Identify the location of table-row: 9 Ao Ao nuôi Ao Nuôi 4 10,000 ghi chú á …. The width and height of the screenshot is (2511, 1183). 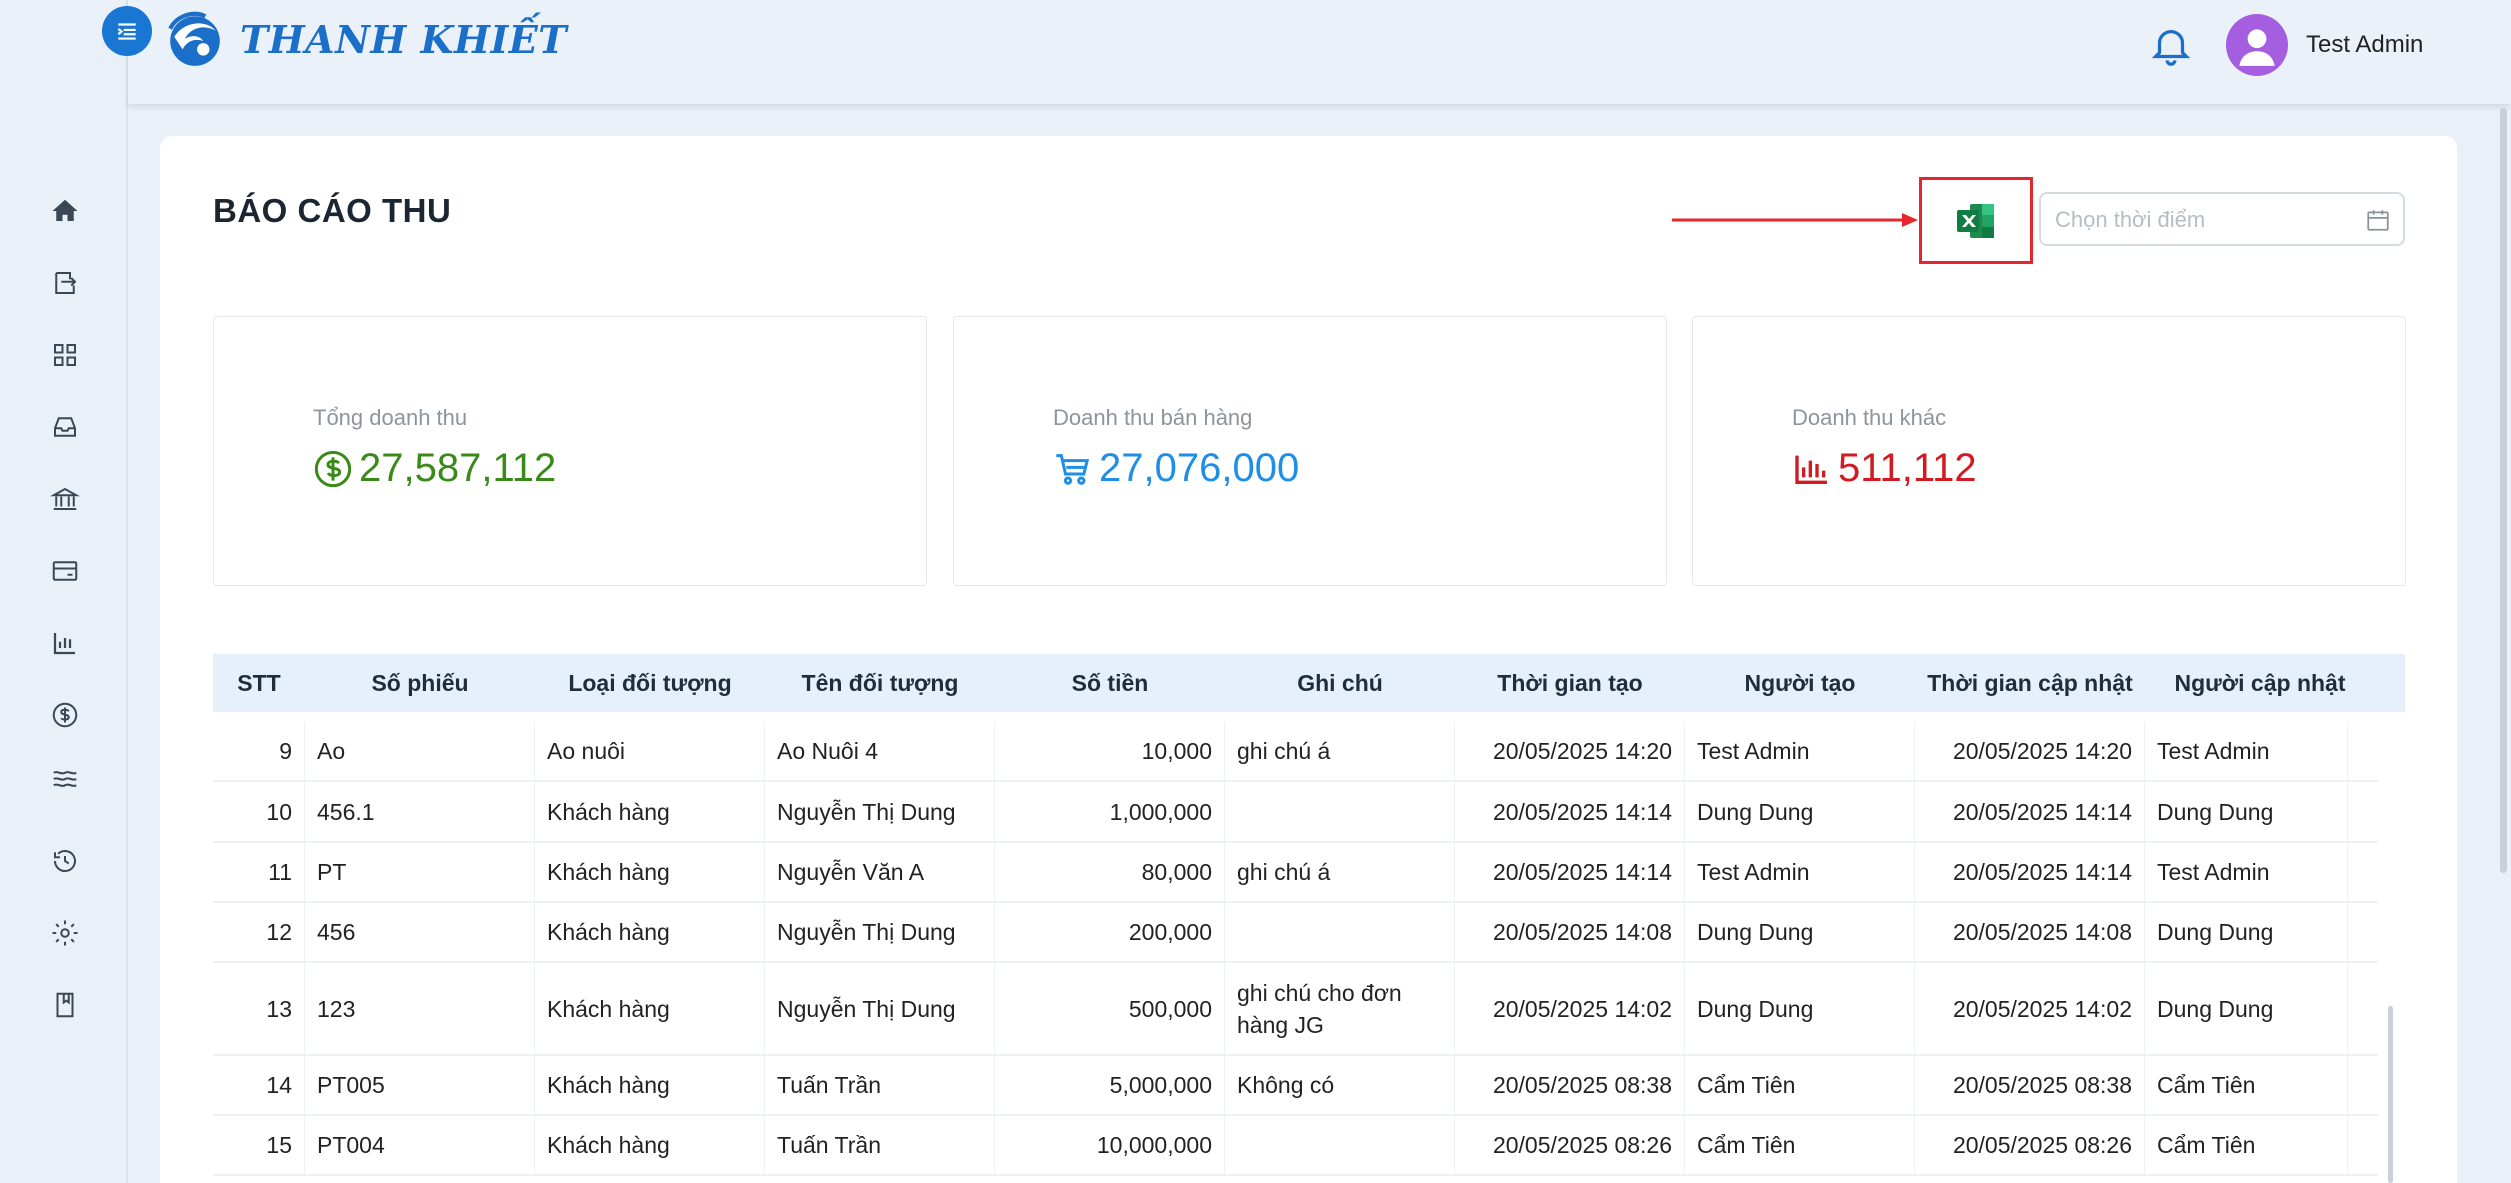
(1295, 752).